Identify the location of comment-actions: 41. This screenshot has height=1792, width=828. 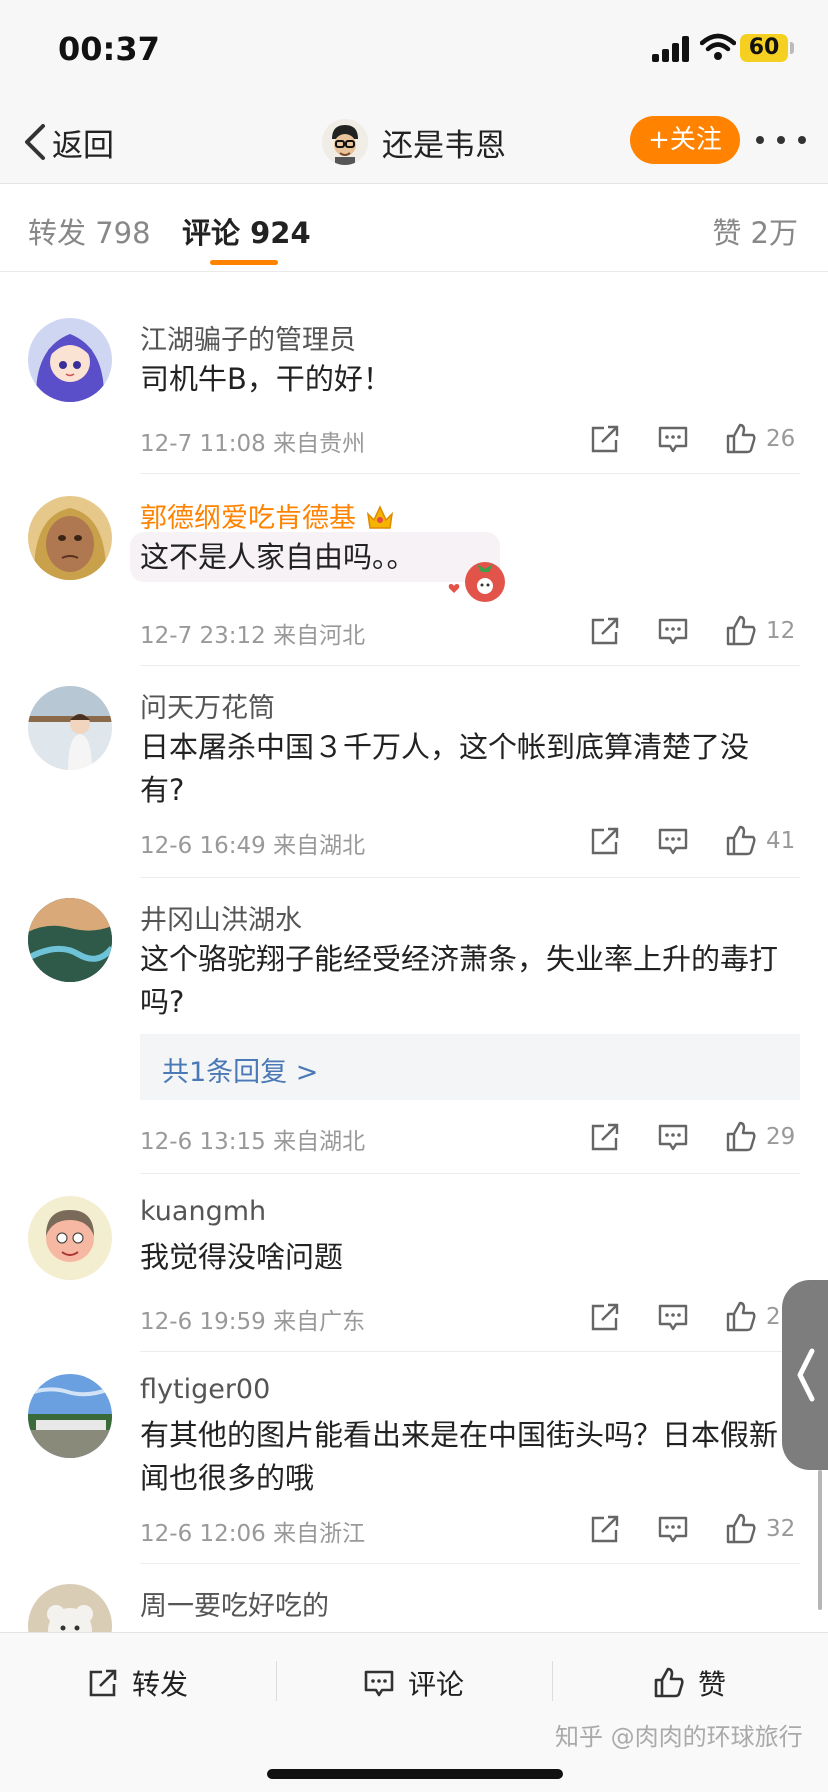
(676, 841).